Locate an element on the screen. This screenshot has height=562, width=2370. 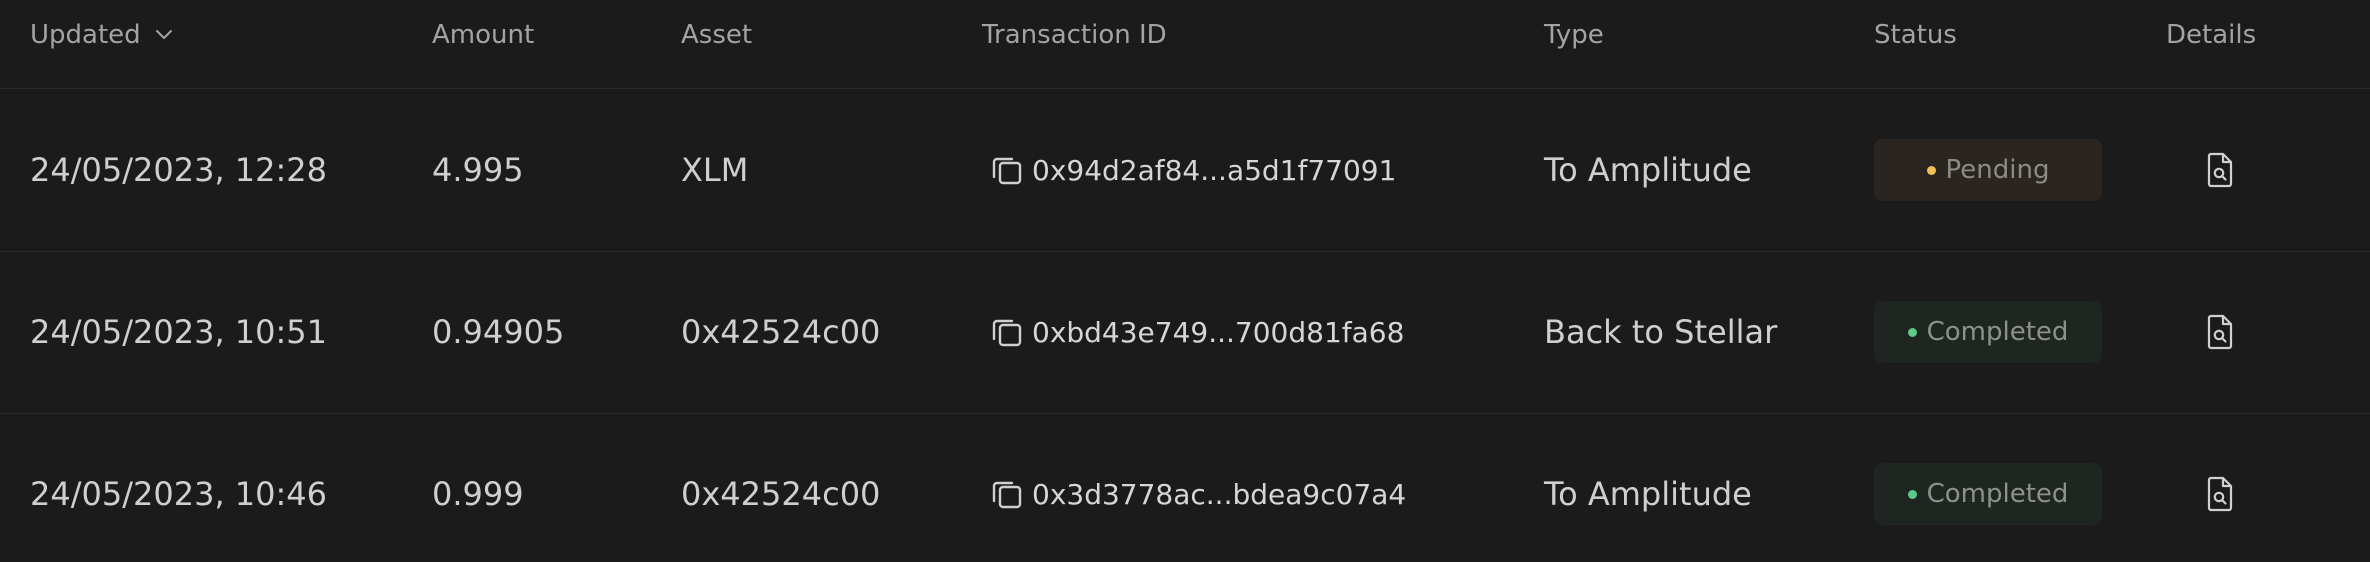
column-header-type: Type is located at coordinates (1574, 35).